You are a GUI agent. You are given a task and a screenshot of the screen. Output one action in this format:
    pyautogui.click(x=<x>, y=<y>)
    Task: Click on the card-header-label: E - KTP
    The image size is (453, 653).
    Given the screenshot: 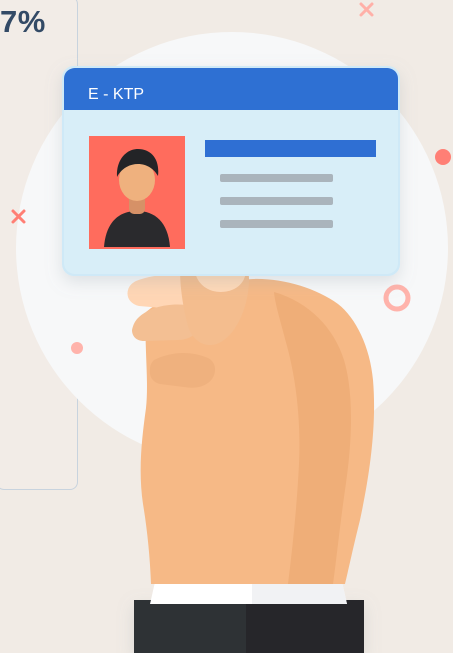 What is the action you would take?
    pyautogui.click(x=116, y=94)
    